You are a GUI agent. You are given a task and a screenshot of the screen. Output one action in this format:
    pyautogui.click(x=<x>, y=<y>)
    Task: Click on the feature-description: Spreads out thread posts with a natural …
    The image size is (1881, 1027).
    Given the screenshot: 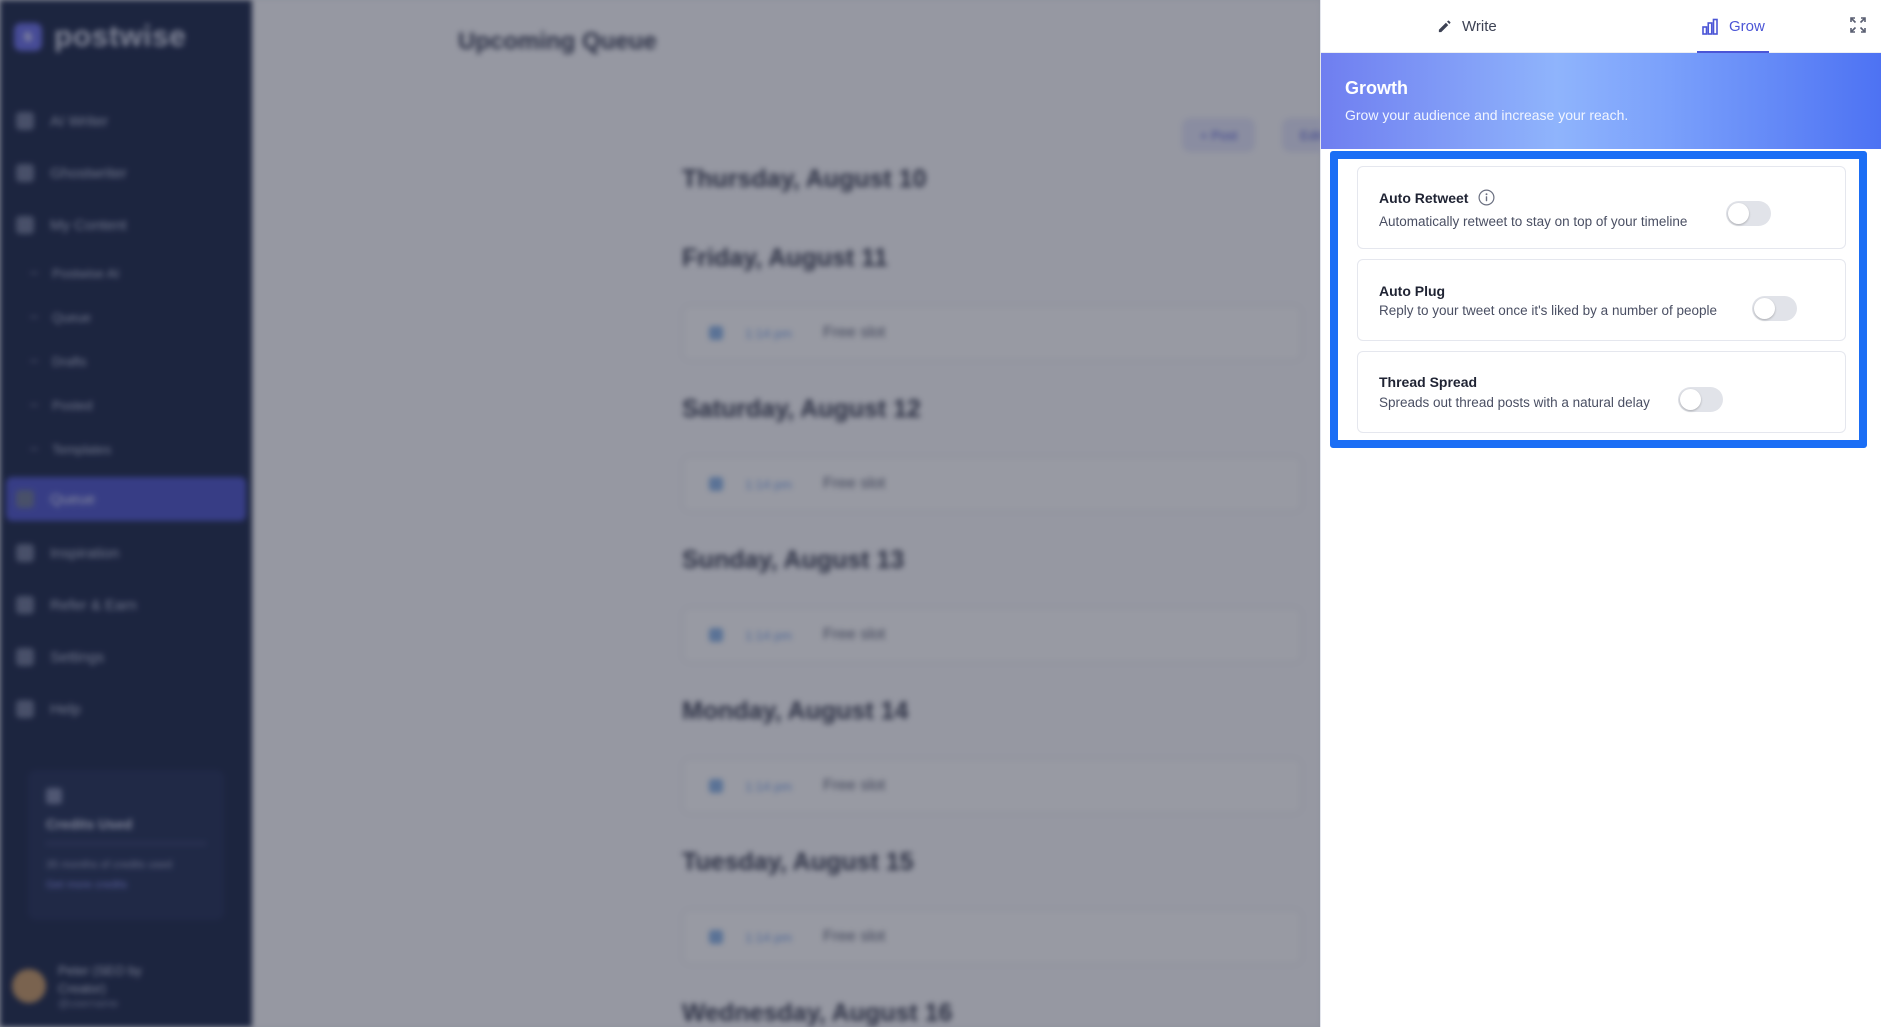 What is the action you would take?
    pyautogui.click(x=1514, y=402)
    